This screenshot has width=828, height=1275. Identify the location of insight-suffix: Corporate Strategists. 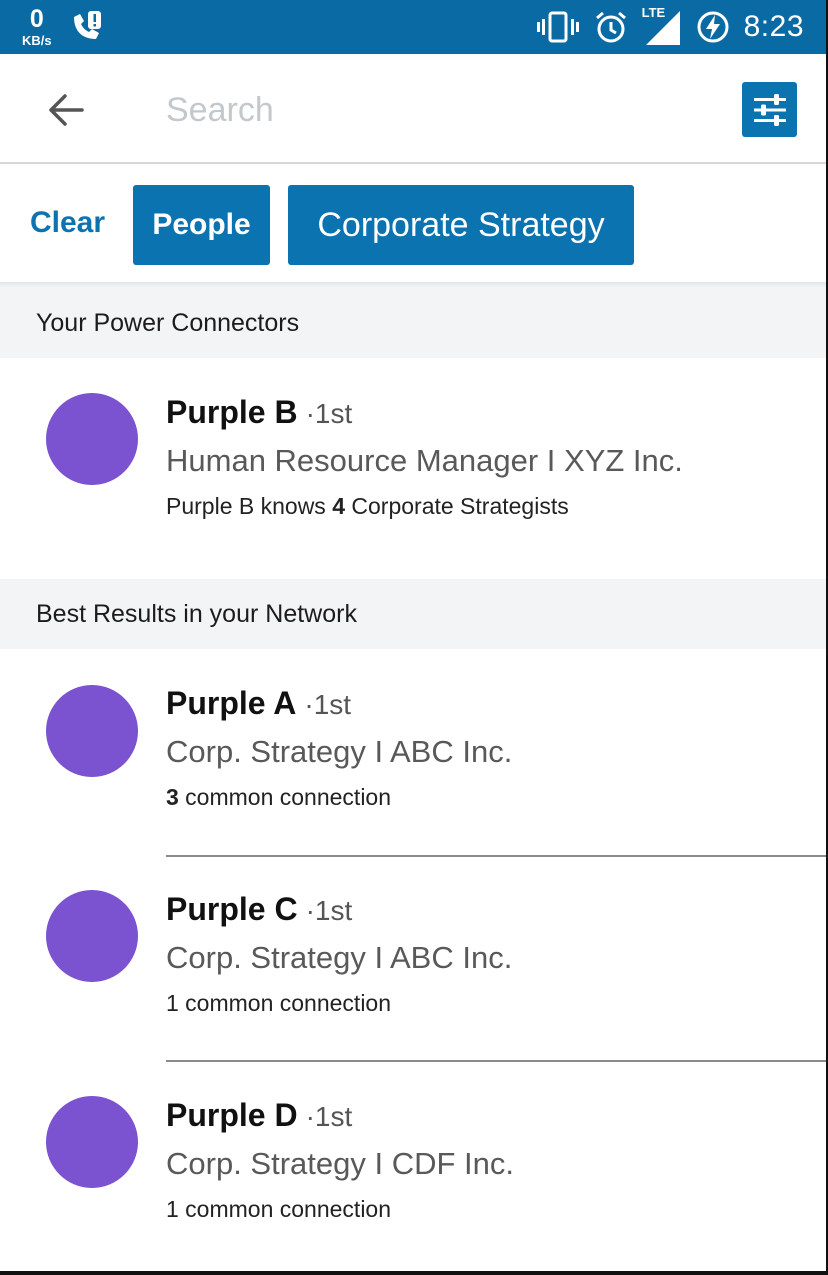
(457, 506).